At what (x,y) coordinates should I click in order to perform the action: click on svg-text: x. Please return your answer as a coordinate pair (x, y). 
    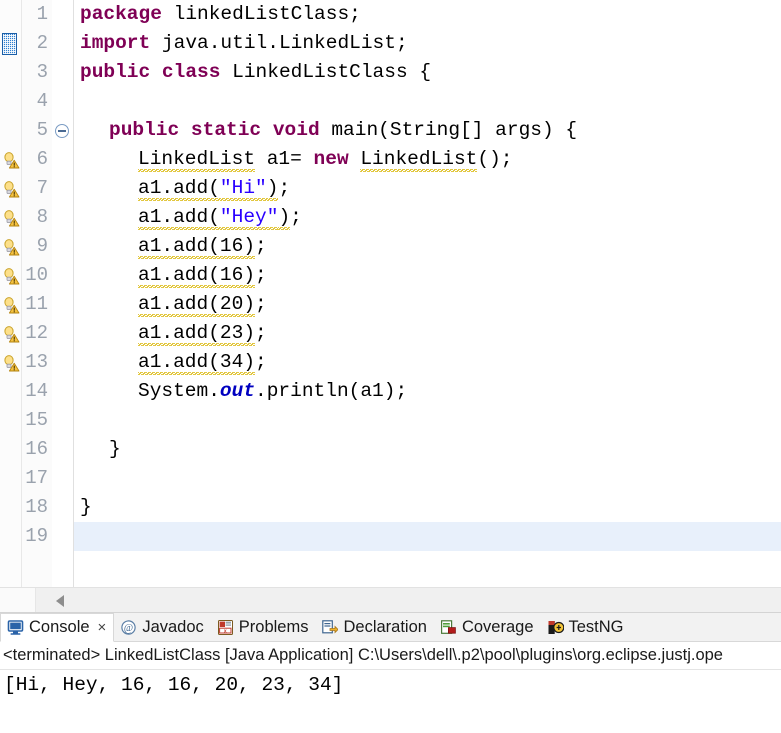
    Looking at the image, I should click on (225, 631).